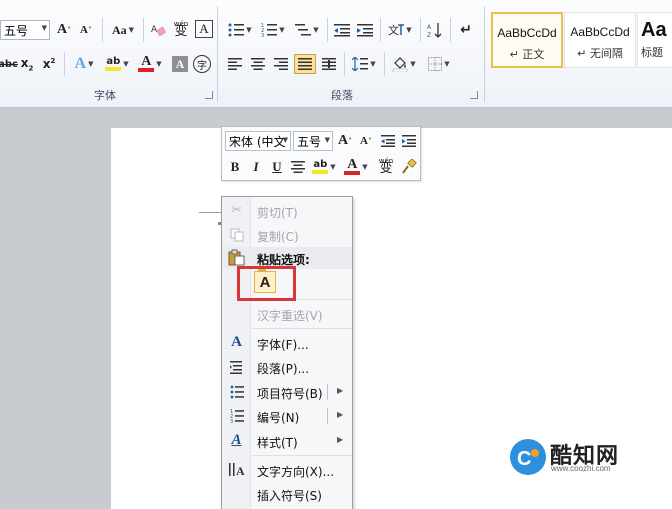 The width and height of the screenshot is (672, 509). I want to click on style-heading: Aa 标题, so click(654, 40).